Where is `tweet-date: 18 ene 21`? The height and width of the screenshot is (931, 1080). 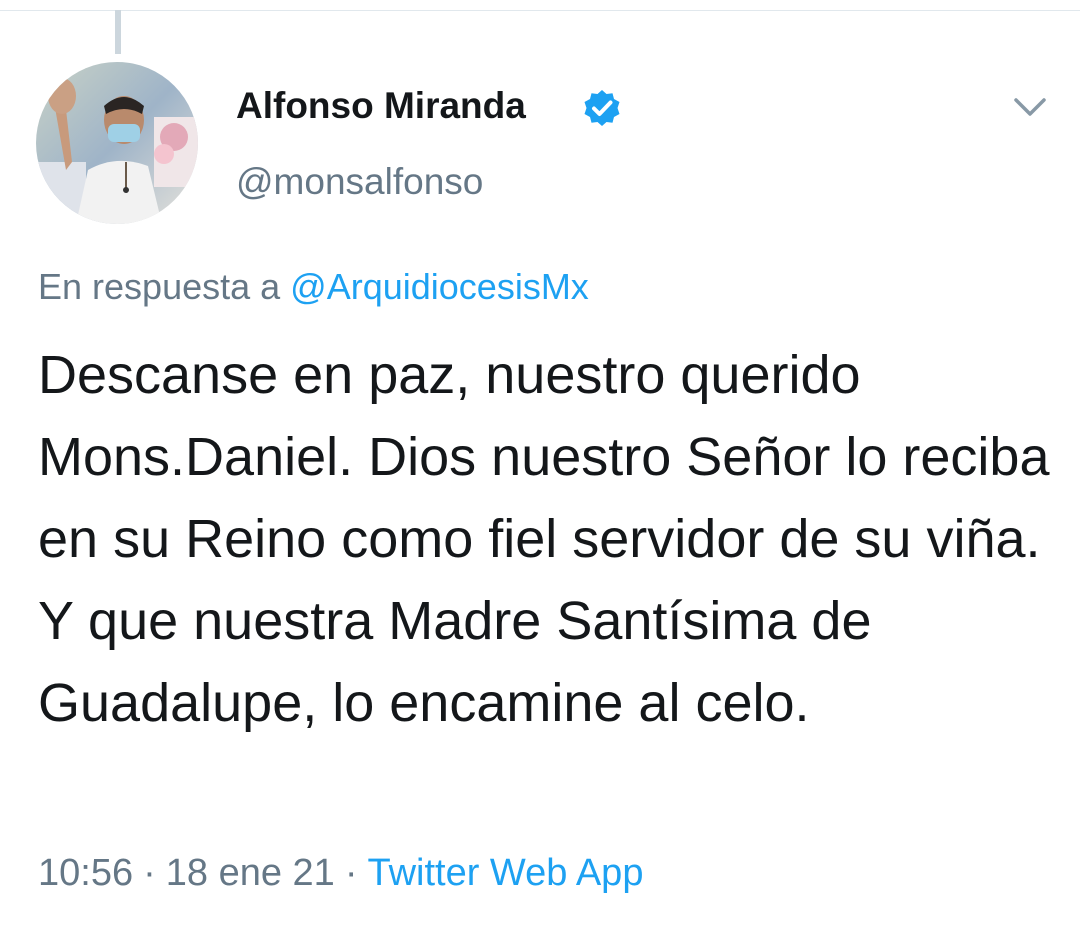
tweet-date: 18 ene 21 is located at coordinates (250, 873).